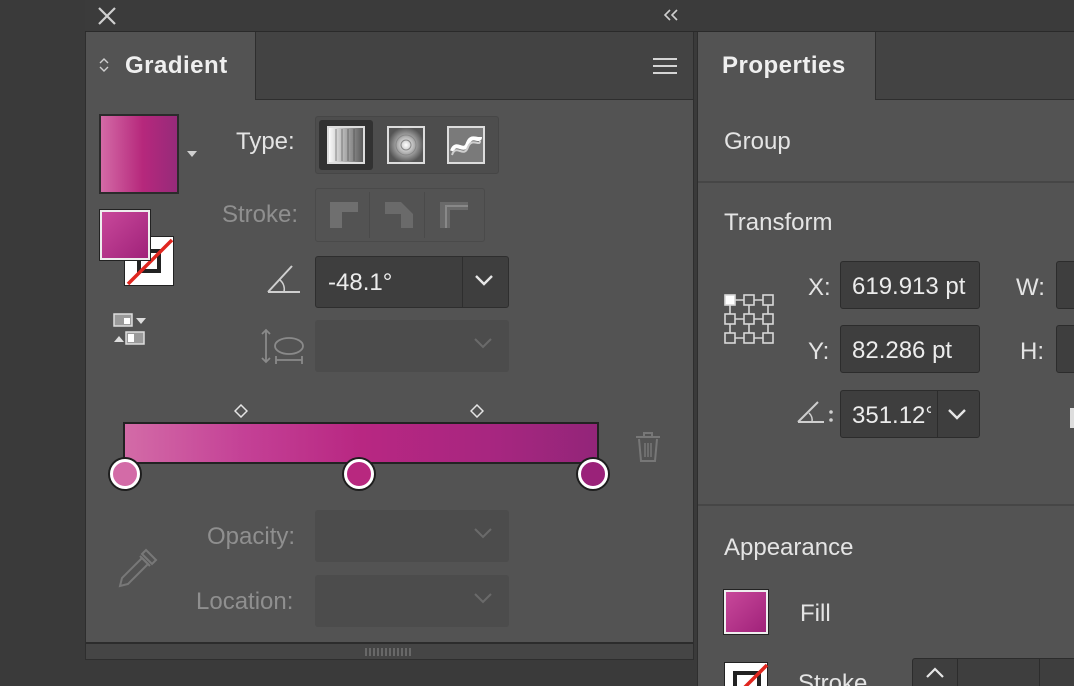  I want to click on x-position-field: 619.913 pt, so click(910, 285).